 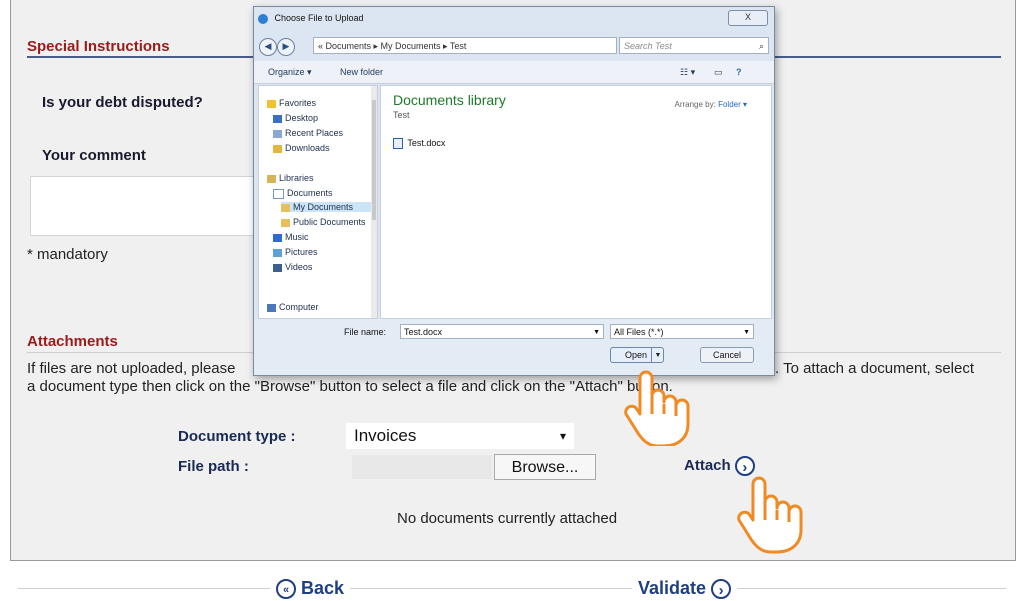 I want to click on preview-pane-icon: ▭, so click(x=718, y=72).